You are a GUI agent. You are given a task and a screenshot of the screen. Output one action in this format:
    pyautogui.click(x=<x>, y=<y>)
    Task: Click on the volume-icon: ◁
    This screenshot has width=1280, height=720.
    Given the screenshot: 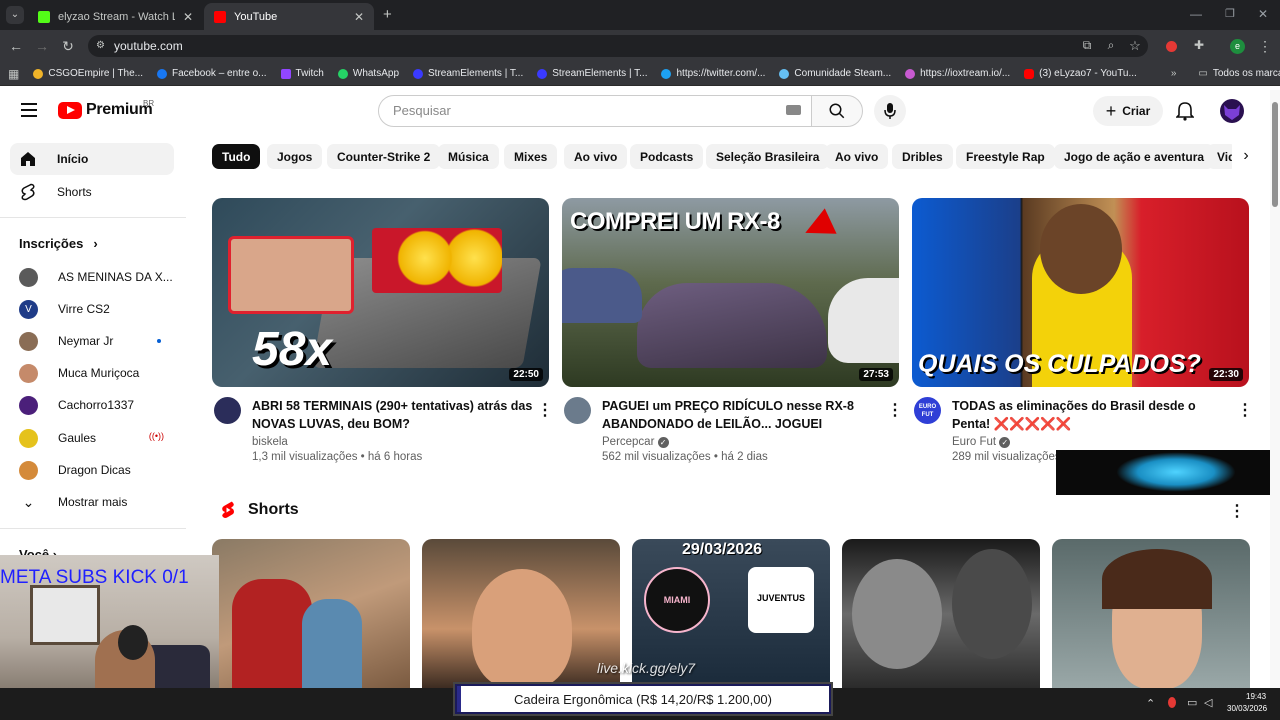 What is the action you would take?
    pyautogui.click(x=1208, y=702)
    